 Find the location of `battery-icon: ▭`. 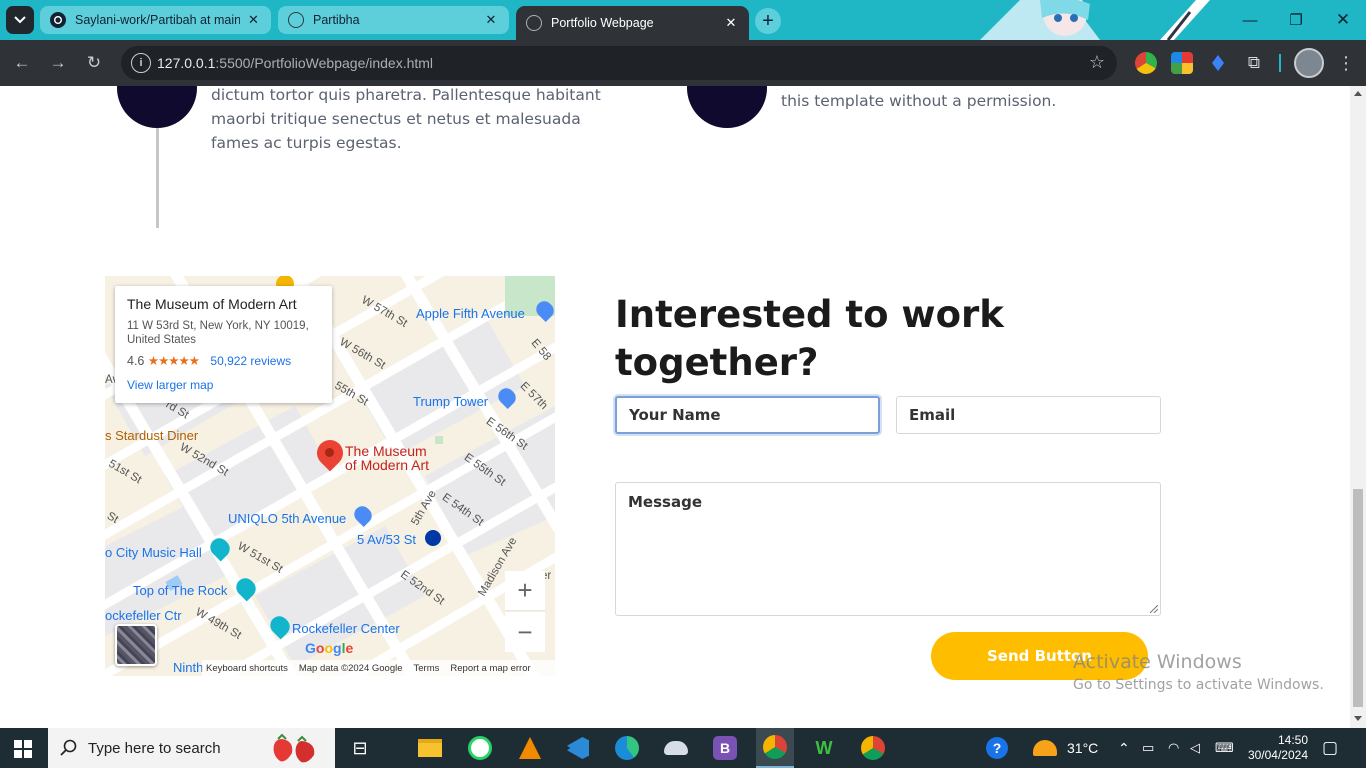

battery-icon: ▭ is located at coordinates (1148, 748).